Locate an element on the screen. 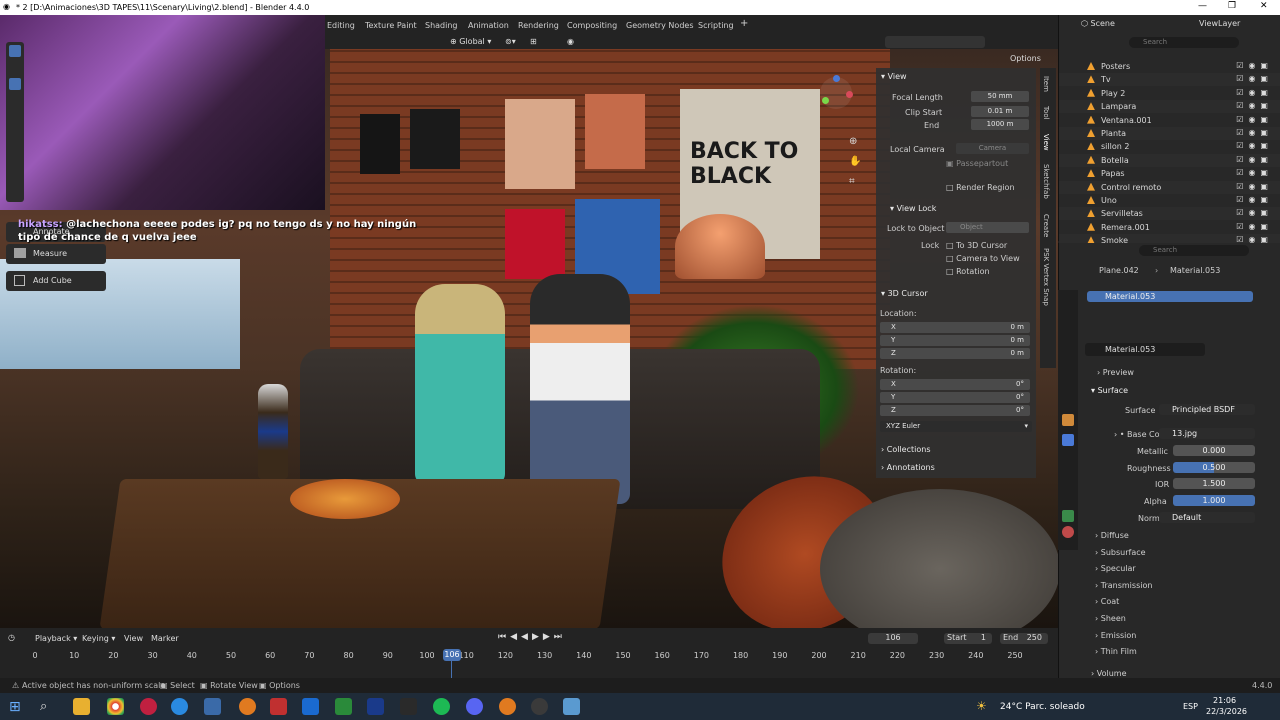  outliner-row: Papas ☑◉▣ is located at coordinates (1169, 173).